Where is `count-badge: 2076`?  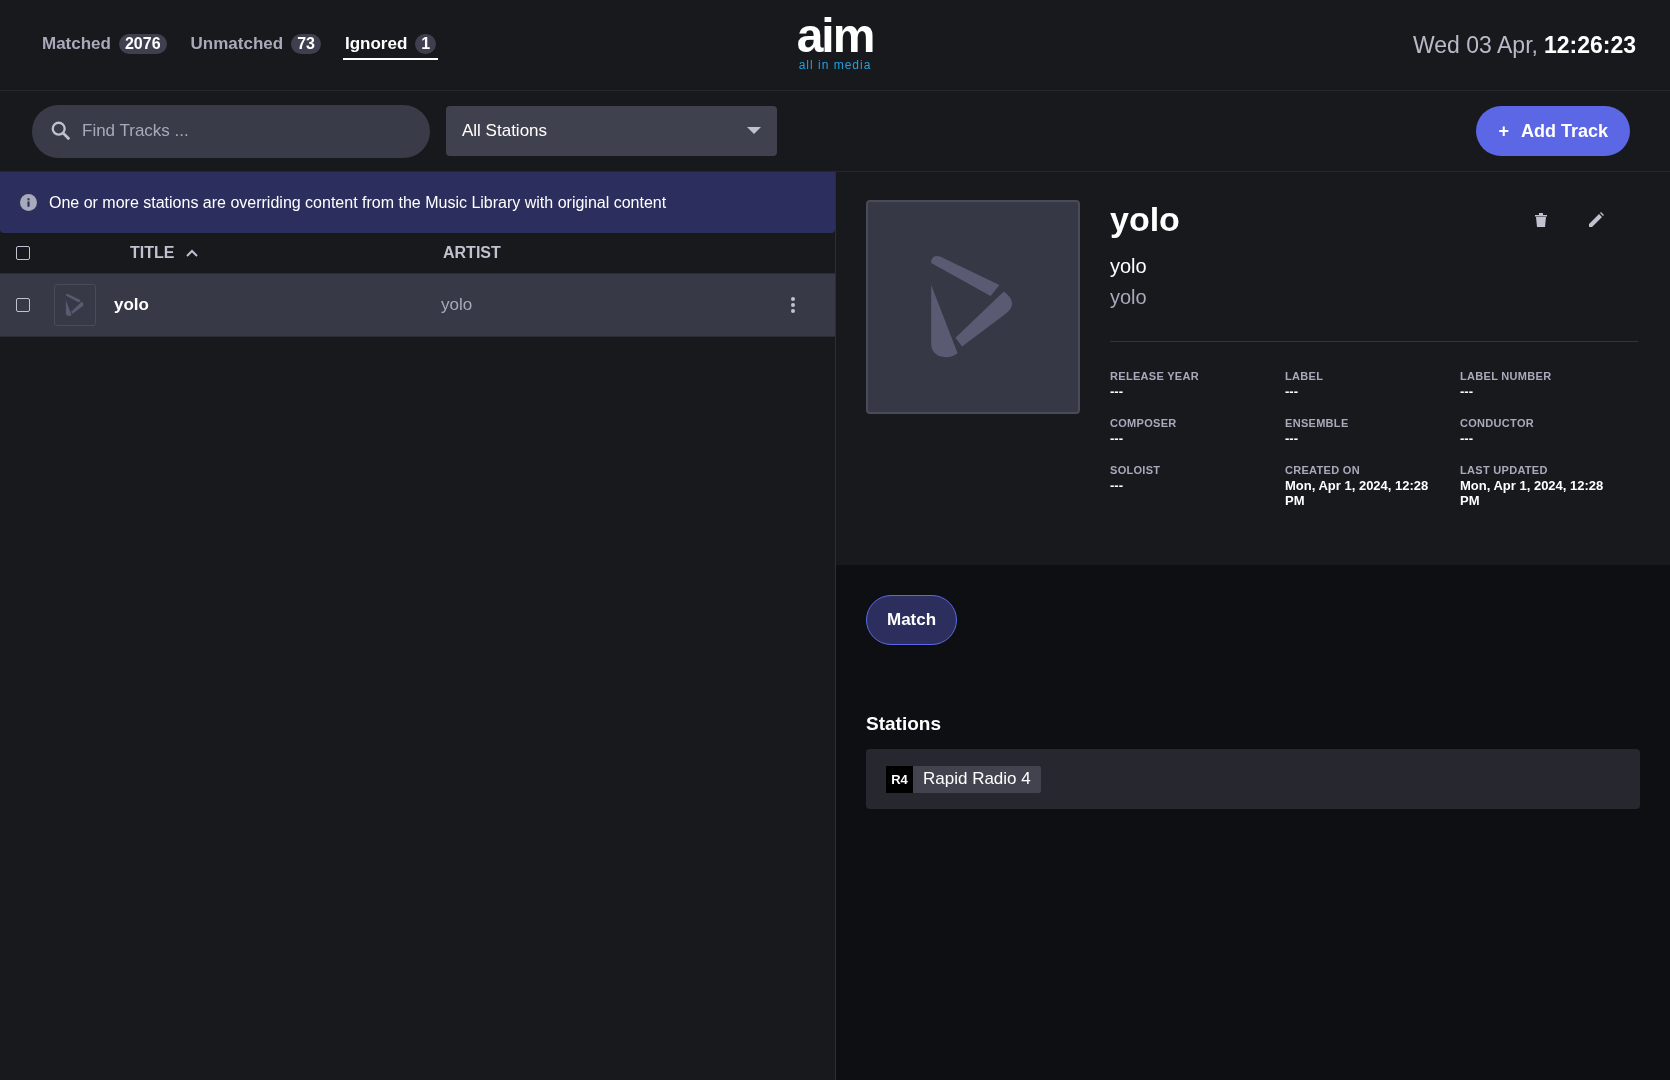
count-badge: 2076 is located at coordinates (142, 44).